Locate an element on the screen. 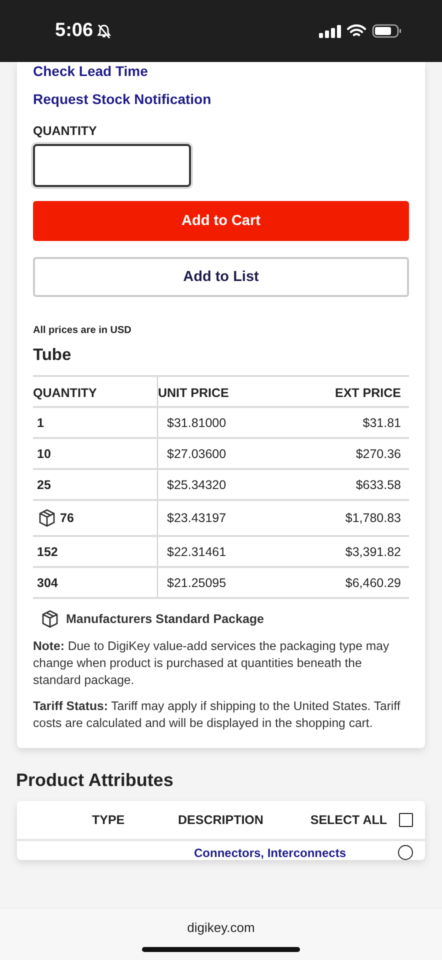  currency-note: All prices are in USD is located at coordinates (82, 330).